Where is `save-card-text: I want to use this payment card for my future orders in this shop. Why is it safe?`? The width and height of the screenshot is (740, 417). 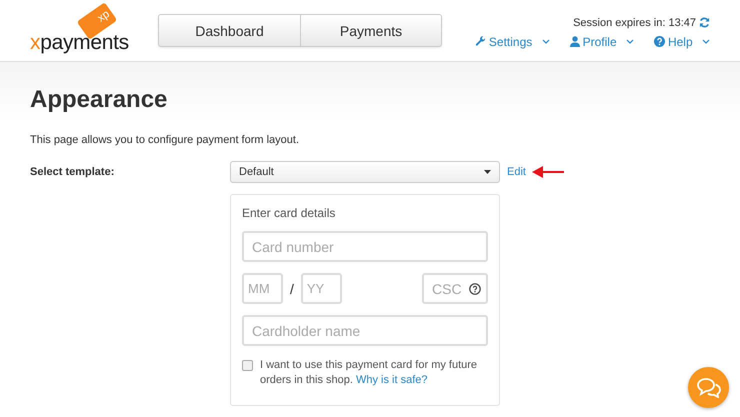 save-card-text: I want to use this payment card for my future orders in this shop. Why is it safe? is located at coordinates (369, 373).